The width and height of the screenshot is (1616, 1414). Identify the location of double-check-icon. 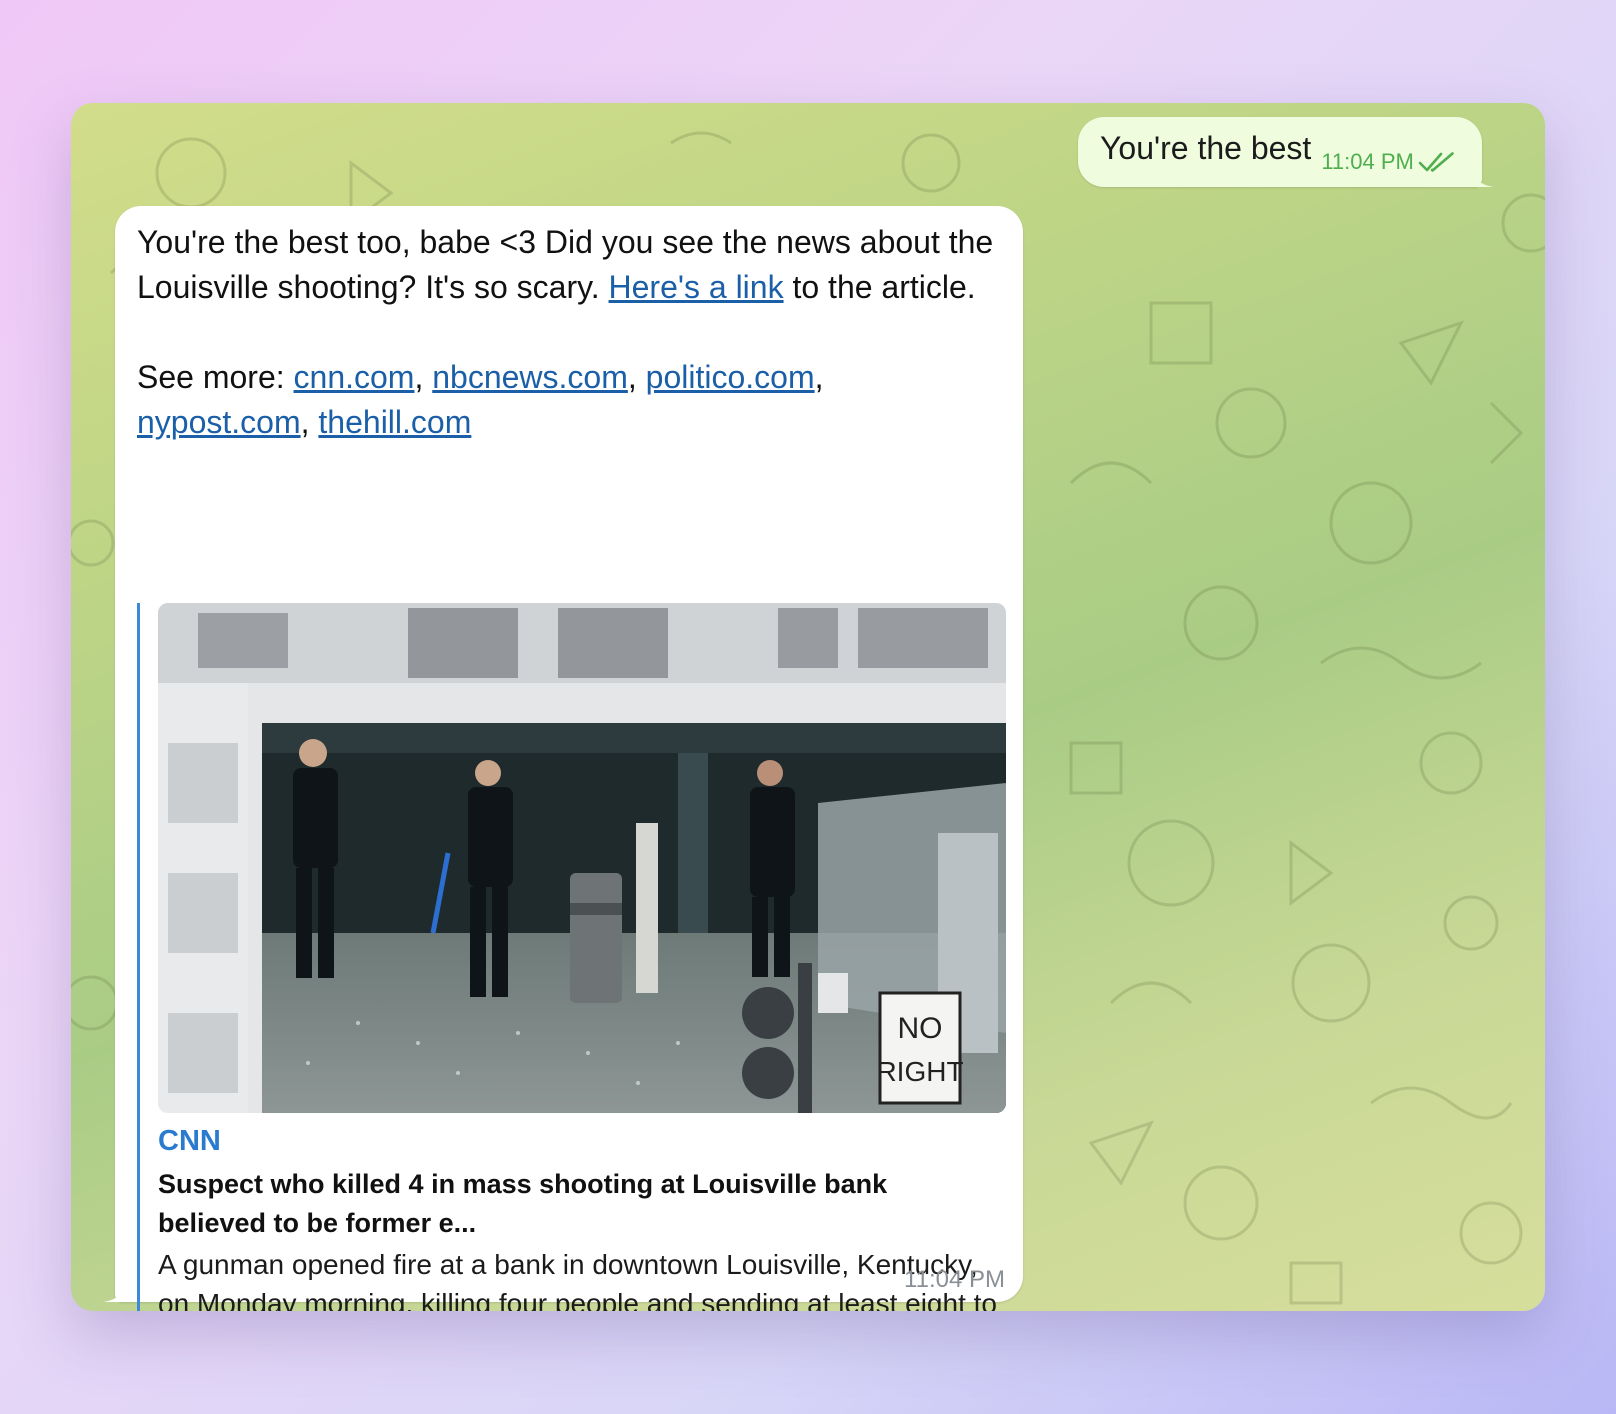
(1436, 162).